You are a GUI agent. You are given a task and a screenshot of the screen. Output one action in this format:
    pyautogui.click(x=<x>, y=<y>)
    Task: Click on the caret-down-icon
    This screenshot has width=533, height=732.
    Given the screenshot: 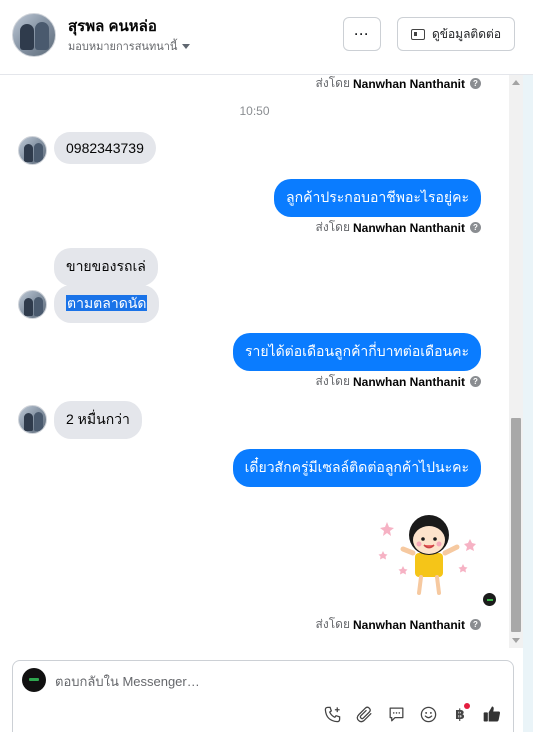 What is the action you would take?
    pyautogui.click(x=186, y=46)
    